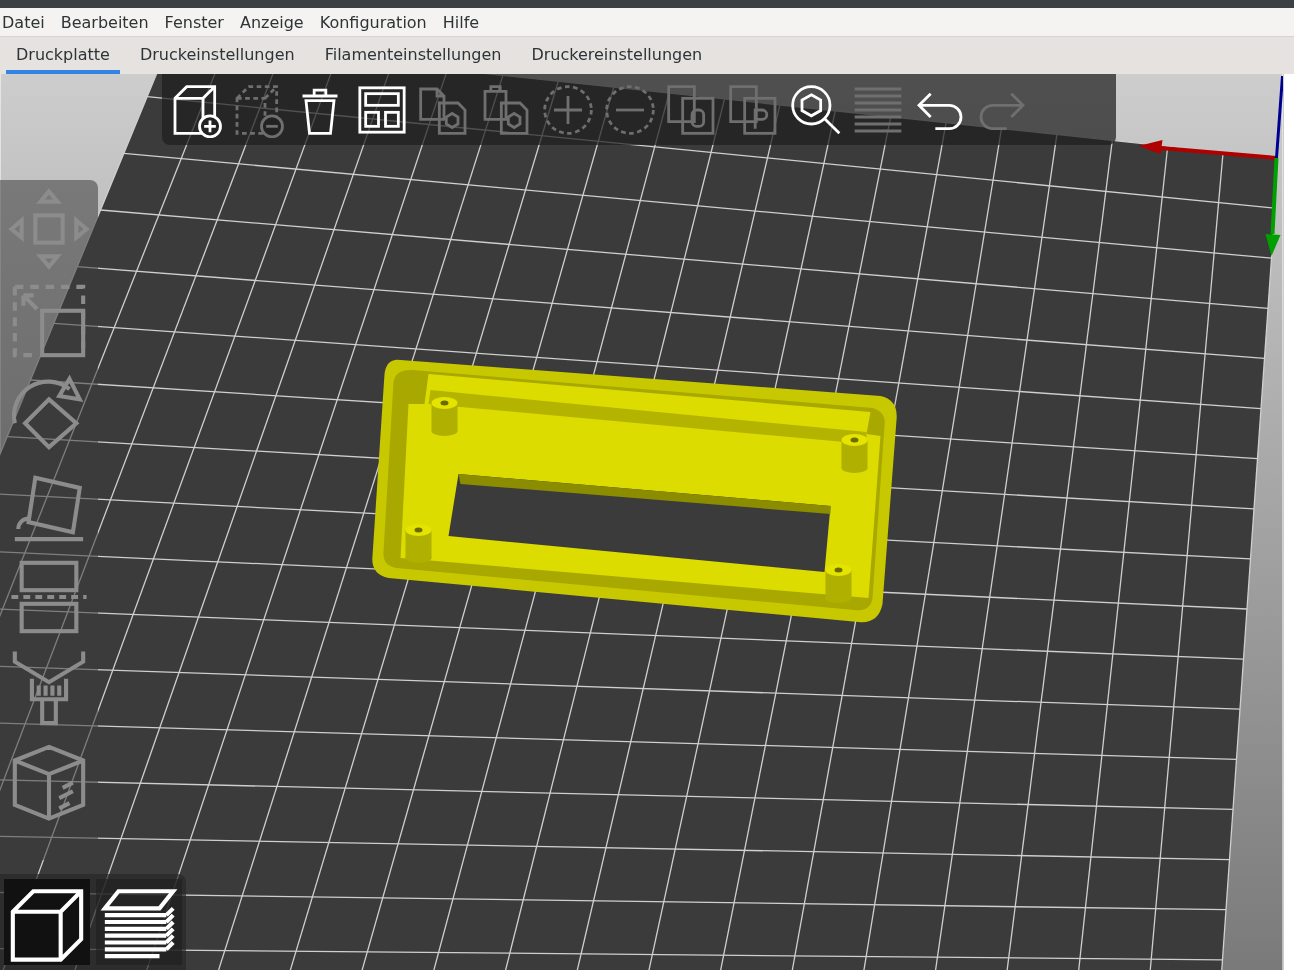 This screenshot has width=1294, height=970. Describe the element at coordinates (108, 22) in the screenshot. I see `menu-item: Bearbeiten` at that location.